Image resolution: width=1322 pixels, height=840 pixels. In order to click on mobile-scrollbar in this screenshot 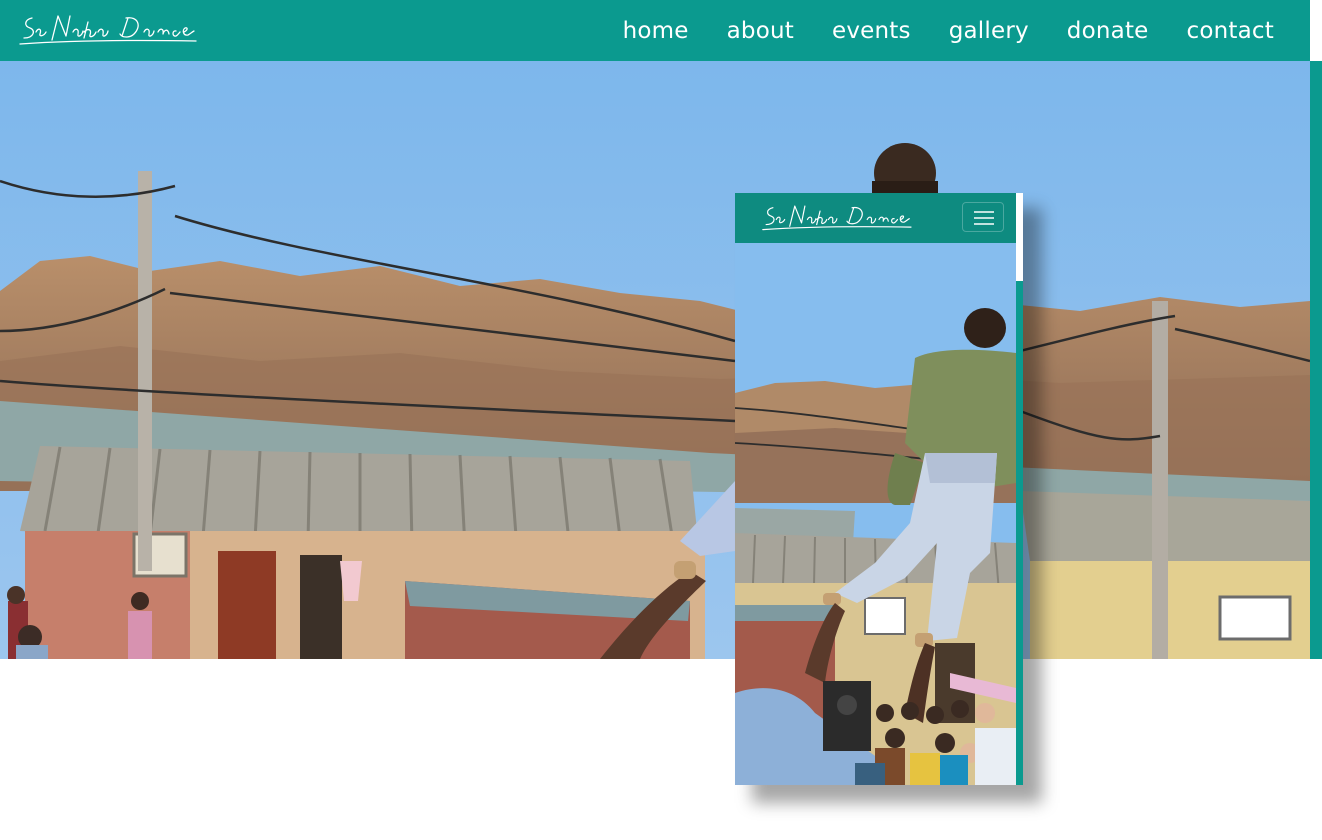, I will do `click(1019, 533)`.